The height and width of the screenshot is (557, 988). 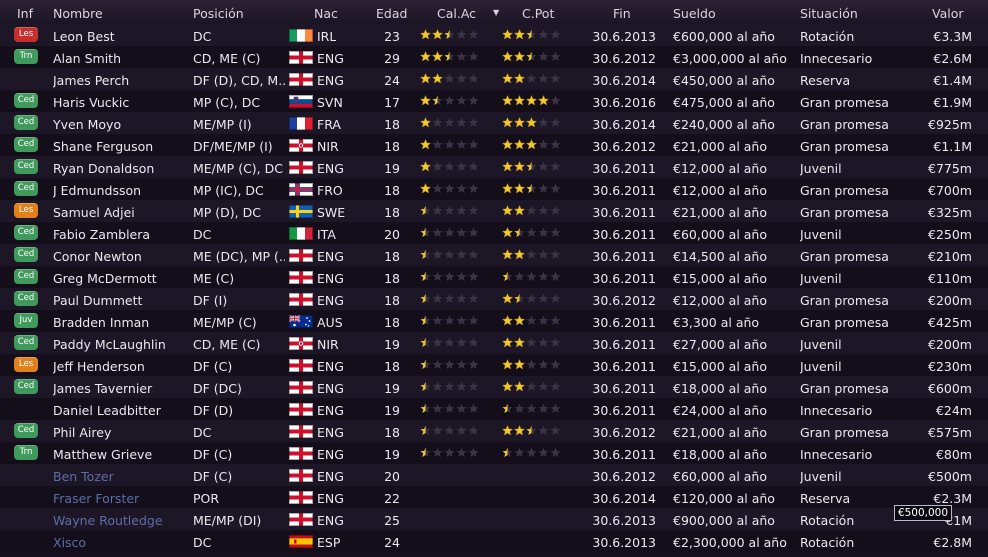 I want to click on player-name: J Edmundsson, so click(x=121, y=190).